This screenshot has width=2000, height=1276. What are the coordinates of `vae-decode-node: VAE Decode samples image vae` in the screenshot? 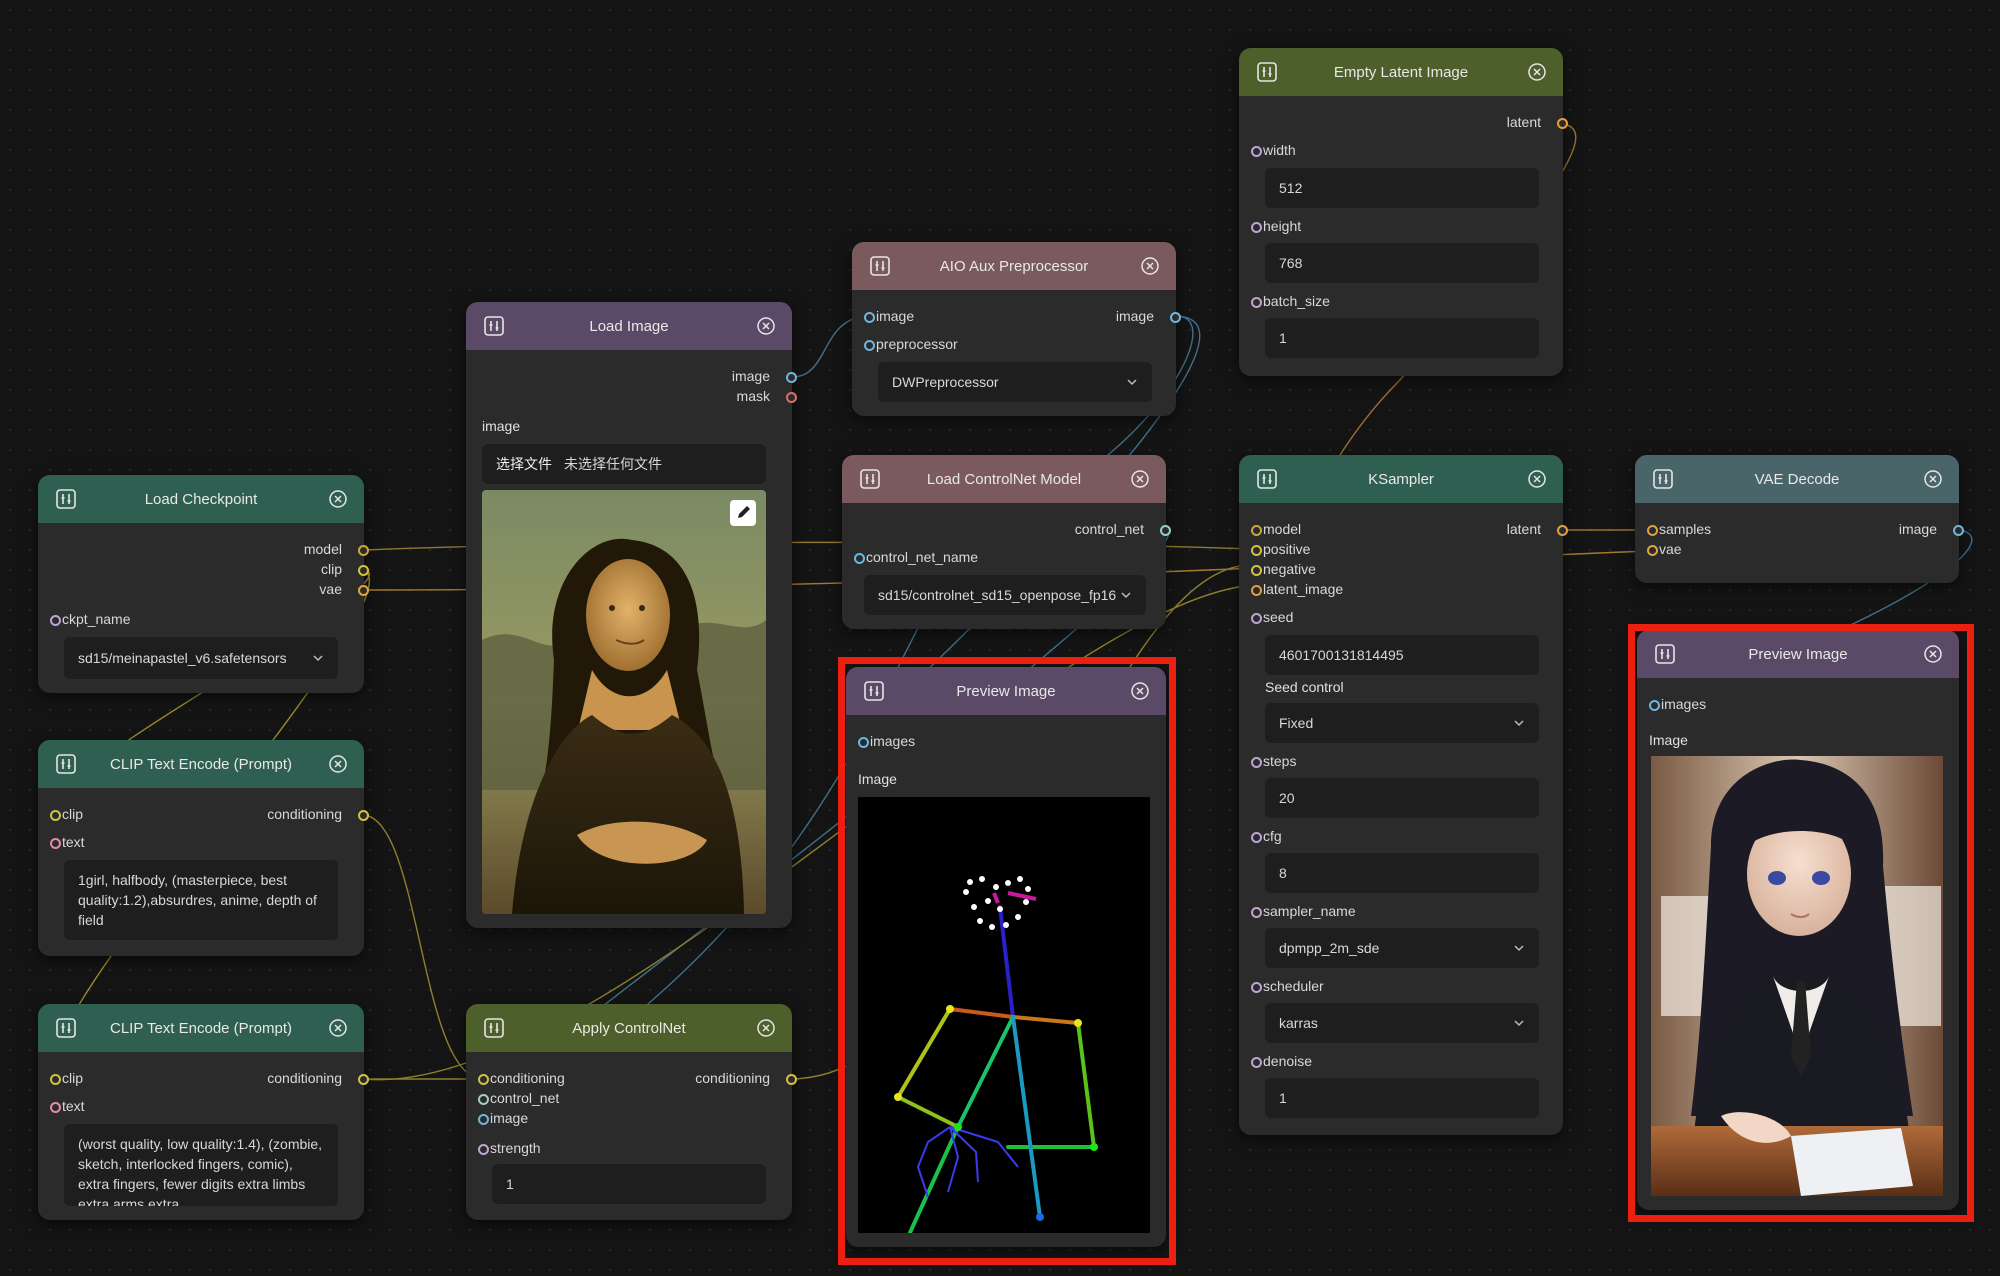 It's located at (1799, 519).